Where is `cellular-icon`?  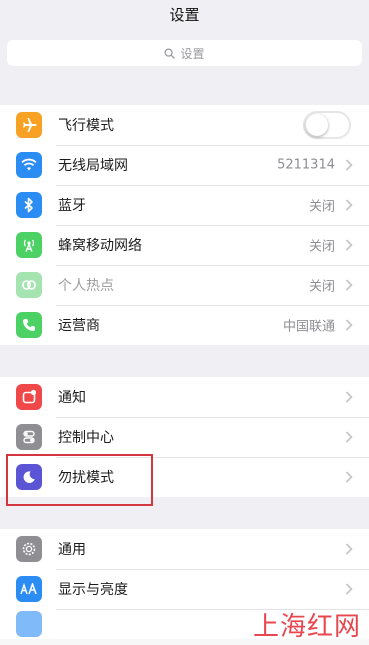 cellular-icon is located at coordinates (29, 245).